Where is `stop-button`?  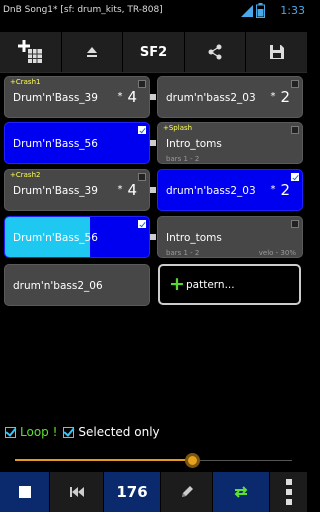 stop-button is located at coordinates (25, 492).